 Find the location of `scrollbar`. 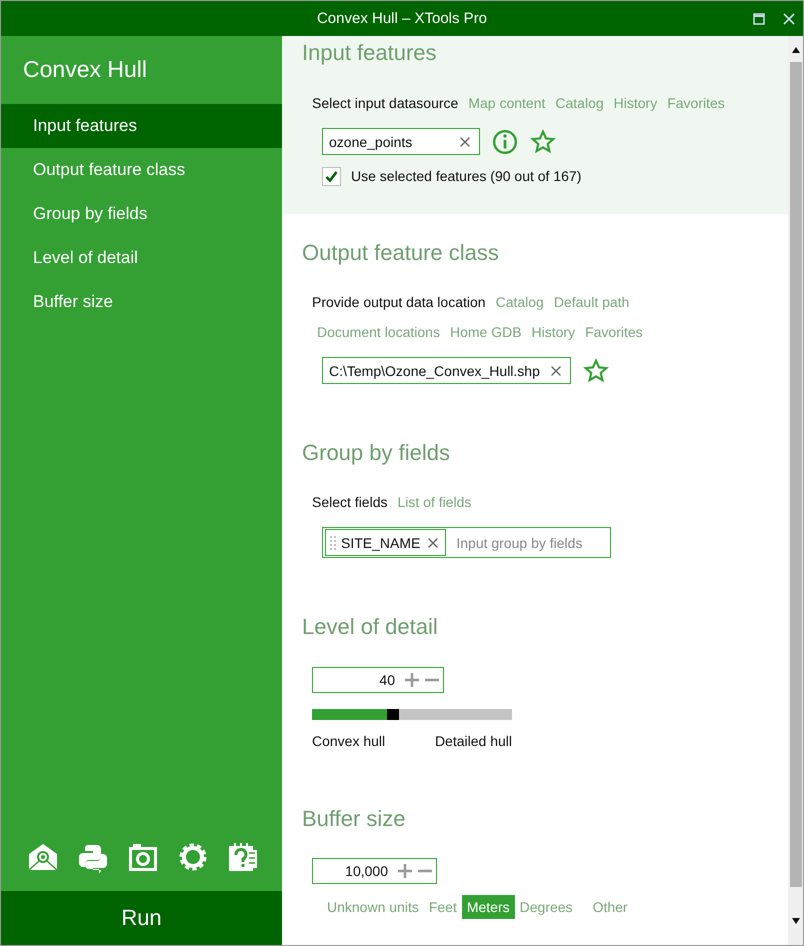

scrollbar is located at coordinates (795, 490).